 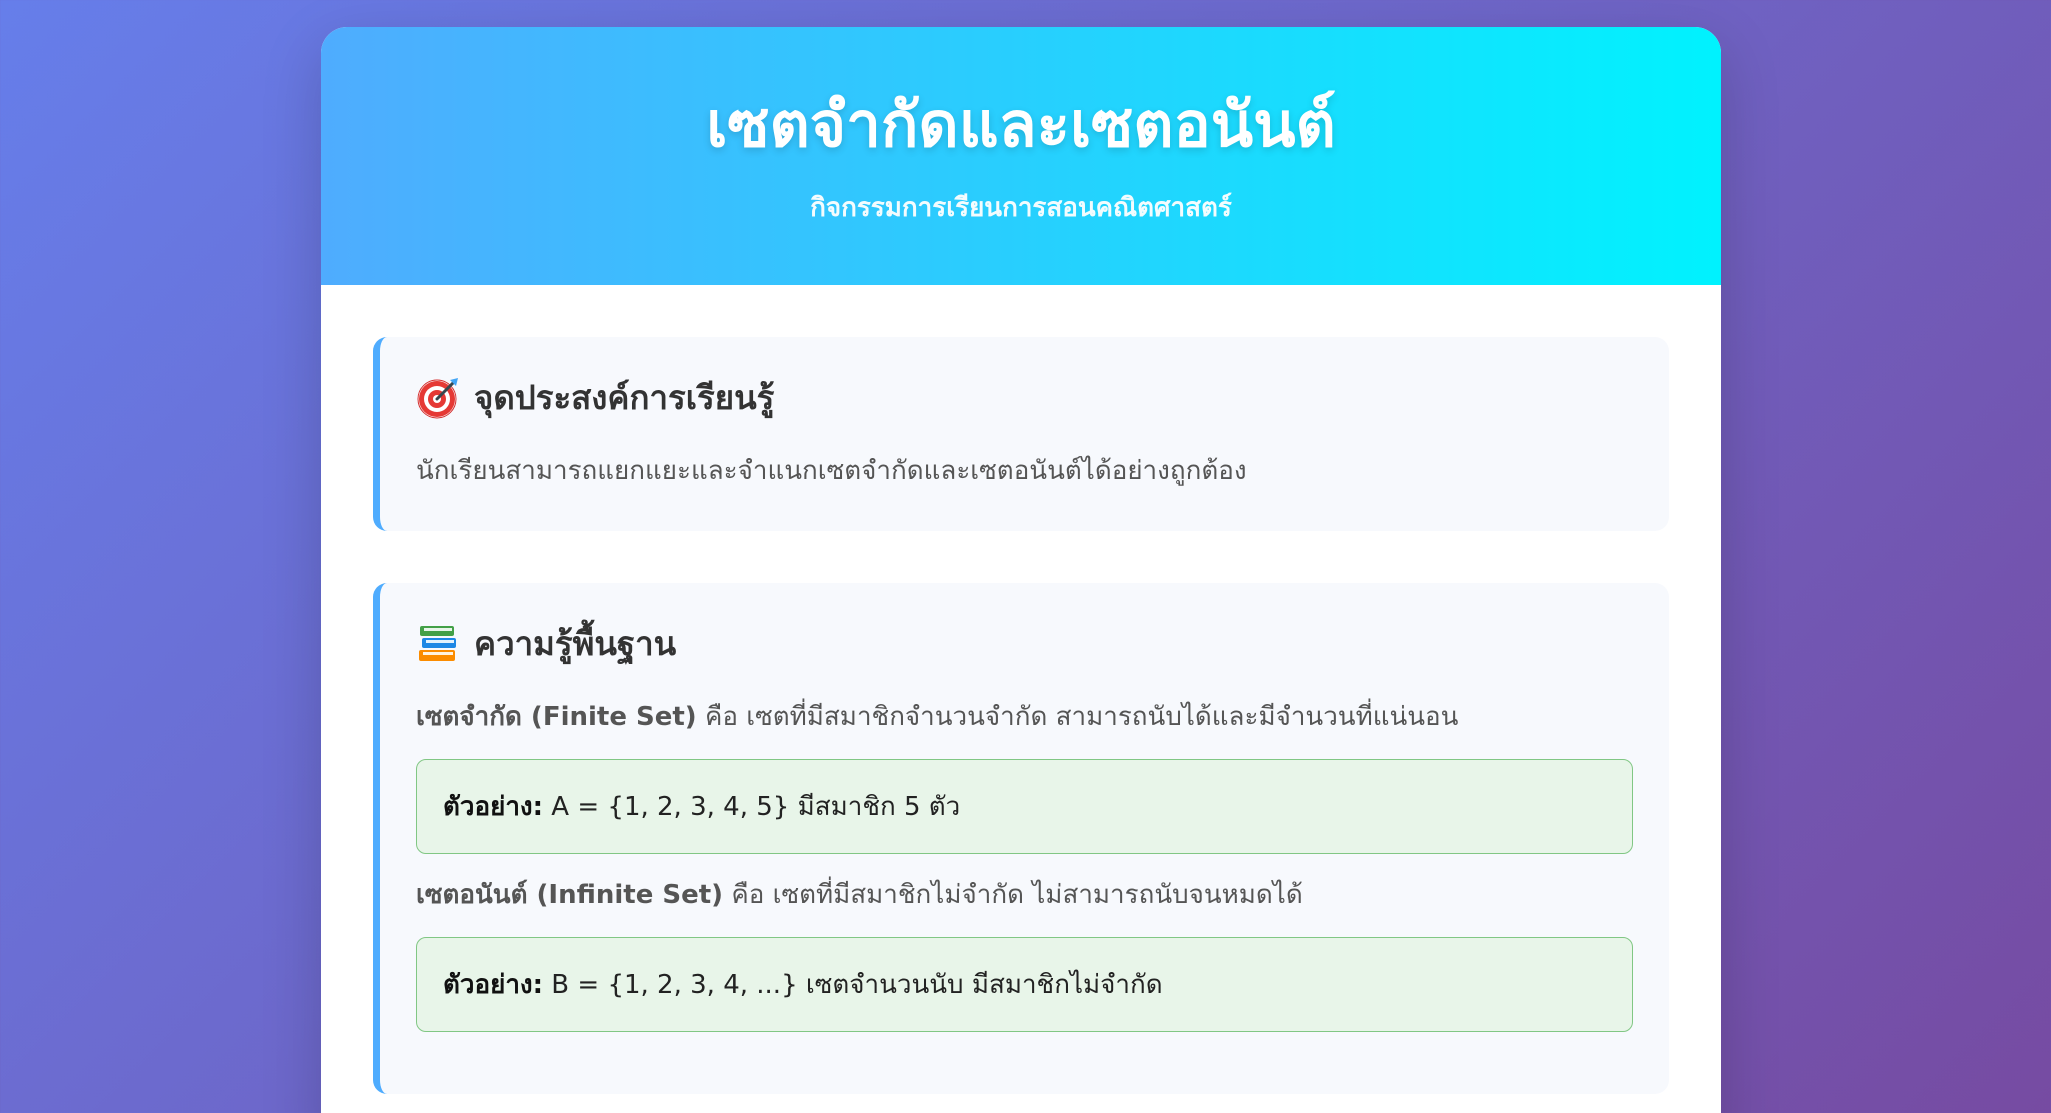 I want to click on page-subtitle: กิจกรรมการเรียนการสอนคณิตศาสตร์, so click(x=1021, y=208).